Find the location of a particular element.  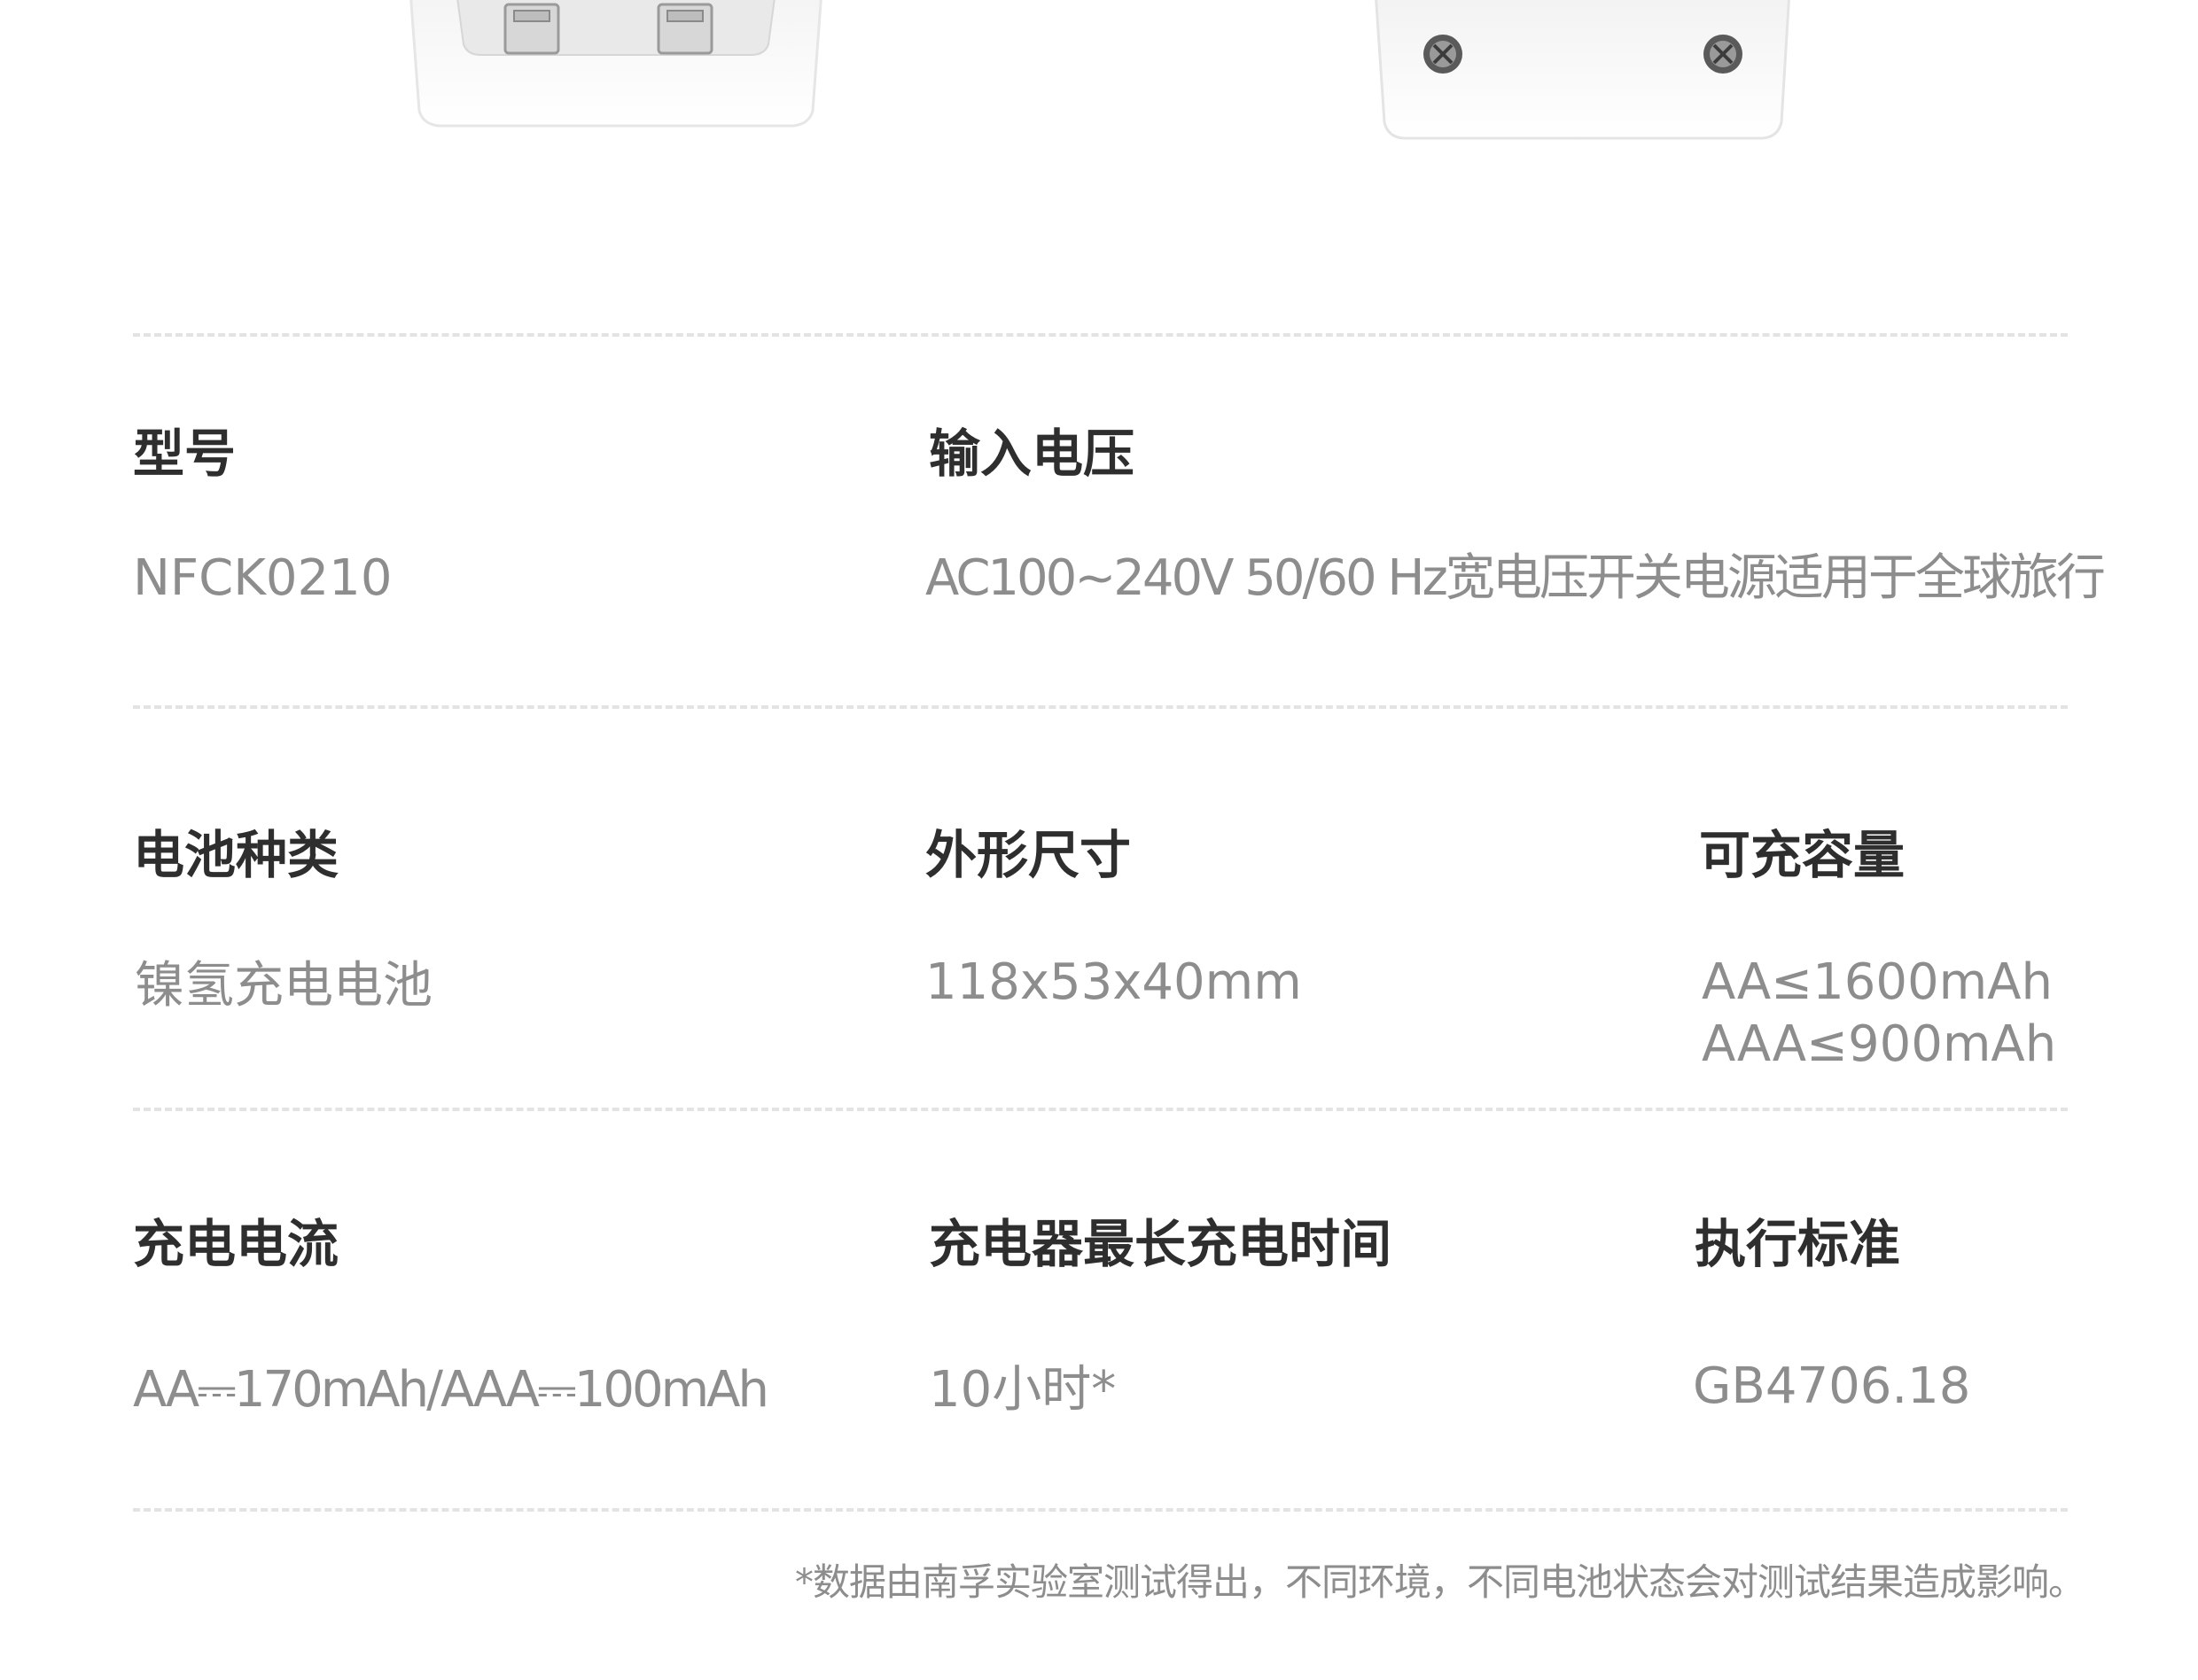

input-voltage-label: 输入电压 is located at coordinates (1032, 454).